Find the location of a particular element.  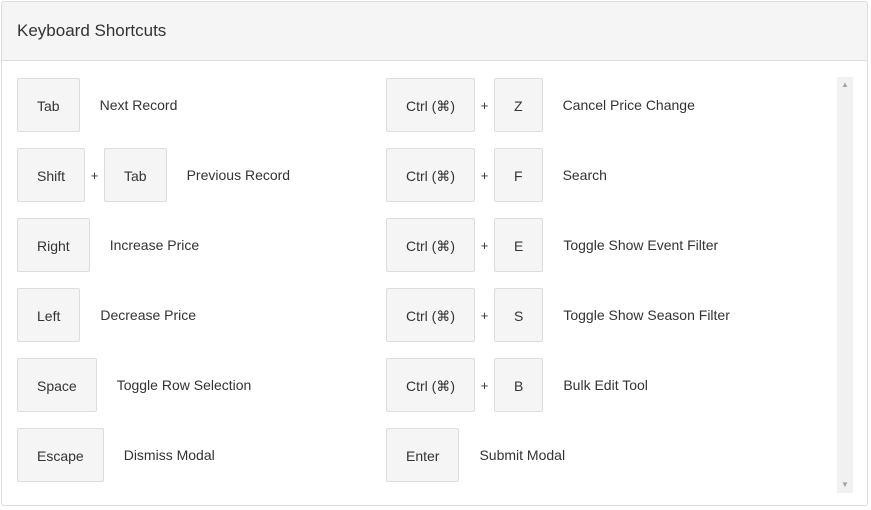

key-cap: Space is located at coordinates (57, 385).